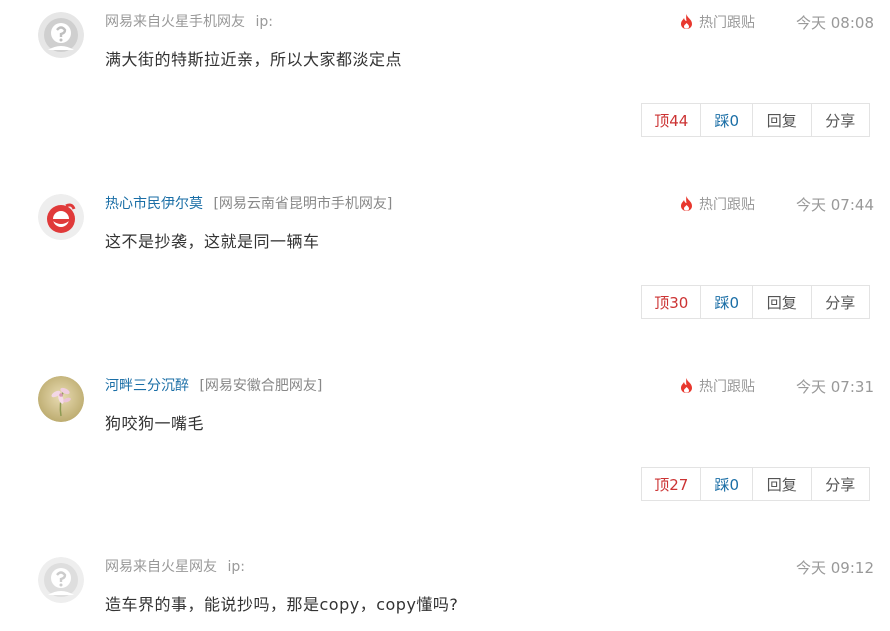 The image size is (890, 631). I want to click on comment-author: 河畔三分沉醉 [网易安徽合肥网友], so click(213, 386).